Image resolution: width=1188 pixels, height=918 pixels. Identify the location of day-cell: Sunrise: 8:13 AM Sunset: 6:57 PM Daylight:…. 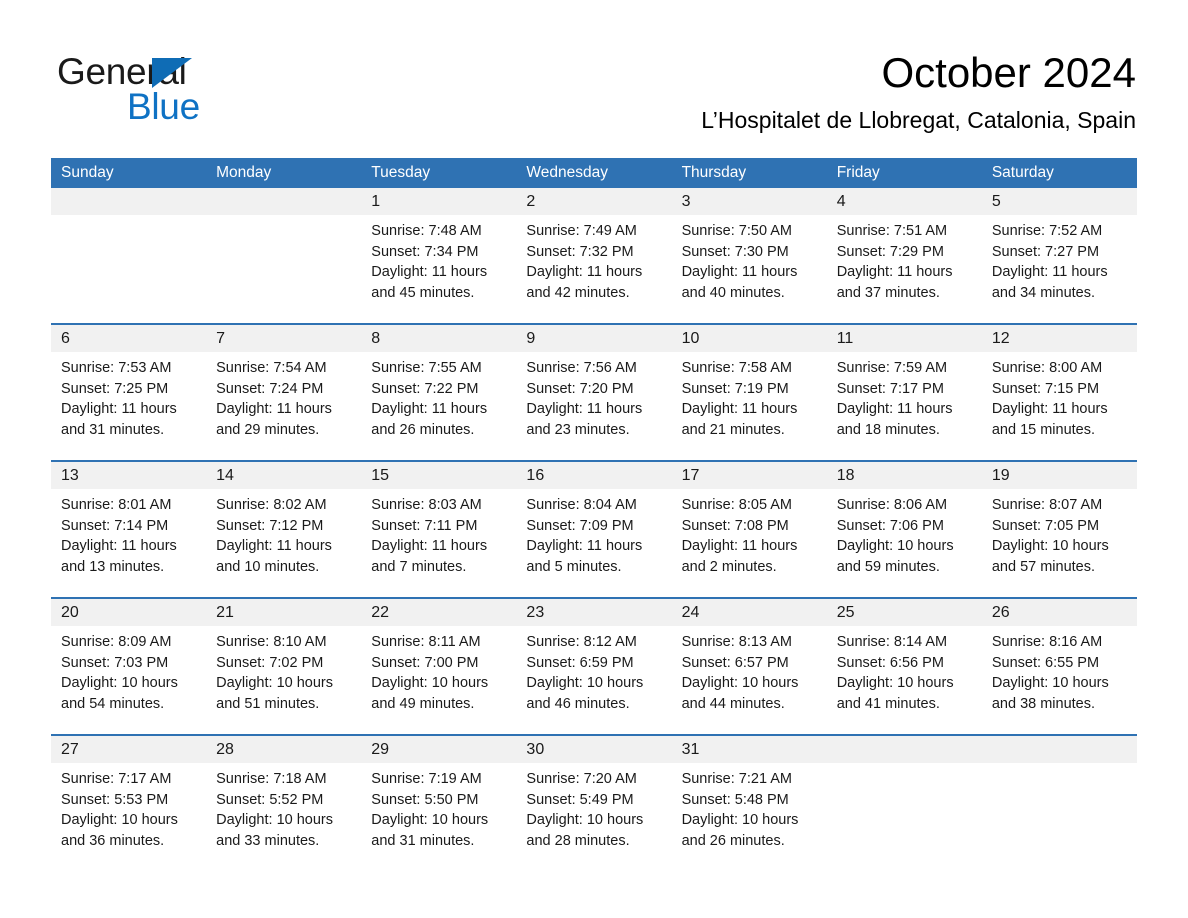
(749, 680).